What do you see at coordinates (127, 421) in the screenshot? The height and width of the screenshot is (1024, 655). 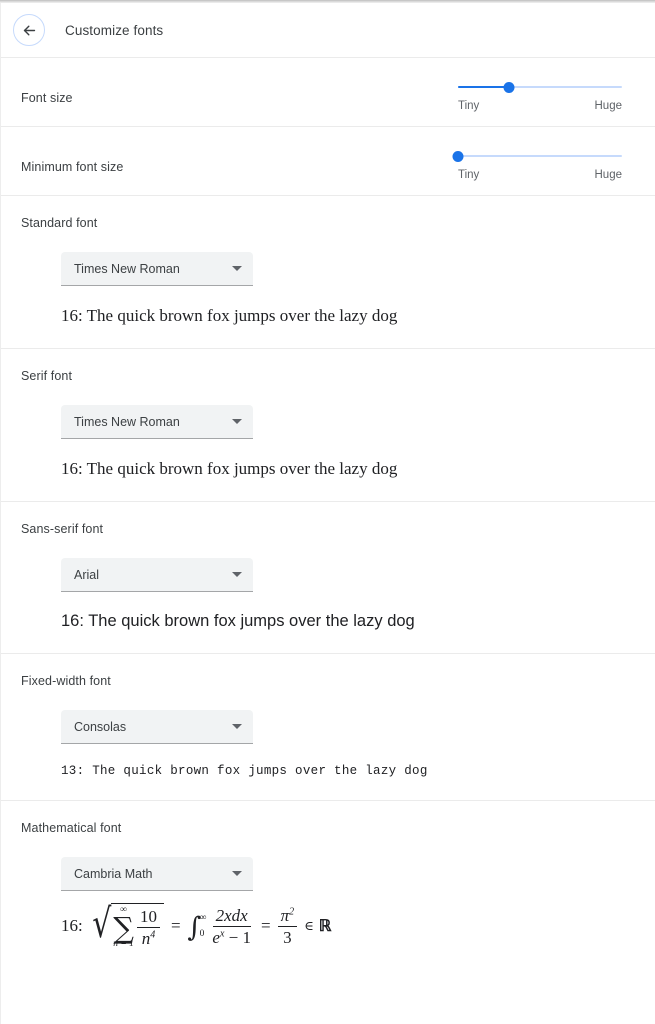 I see `serif-font-selected-value: Times New Roman` at bounding box center [127, 421].